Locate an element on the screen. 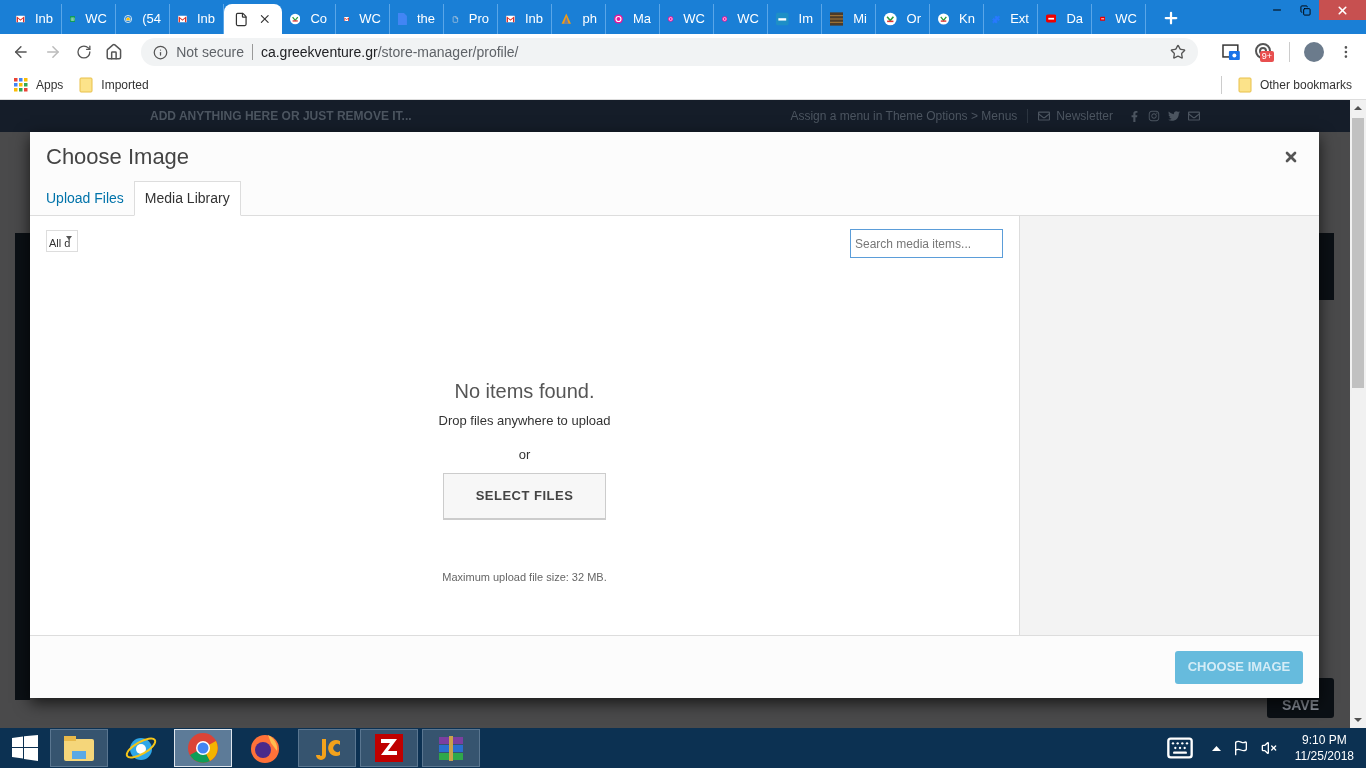  dialog-title: Choose Image is located at coordinates (118, 157).